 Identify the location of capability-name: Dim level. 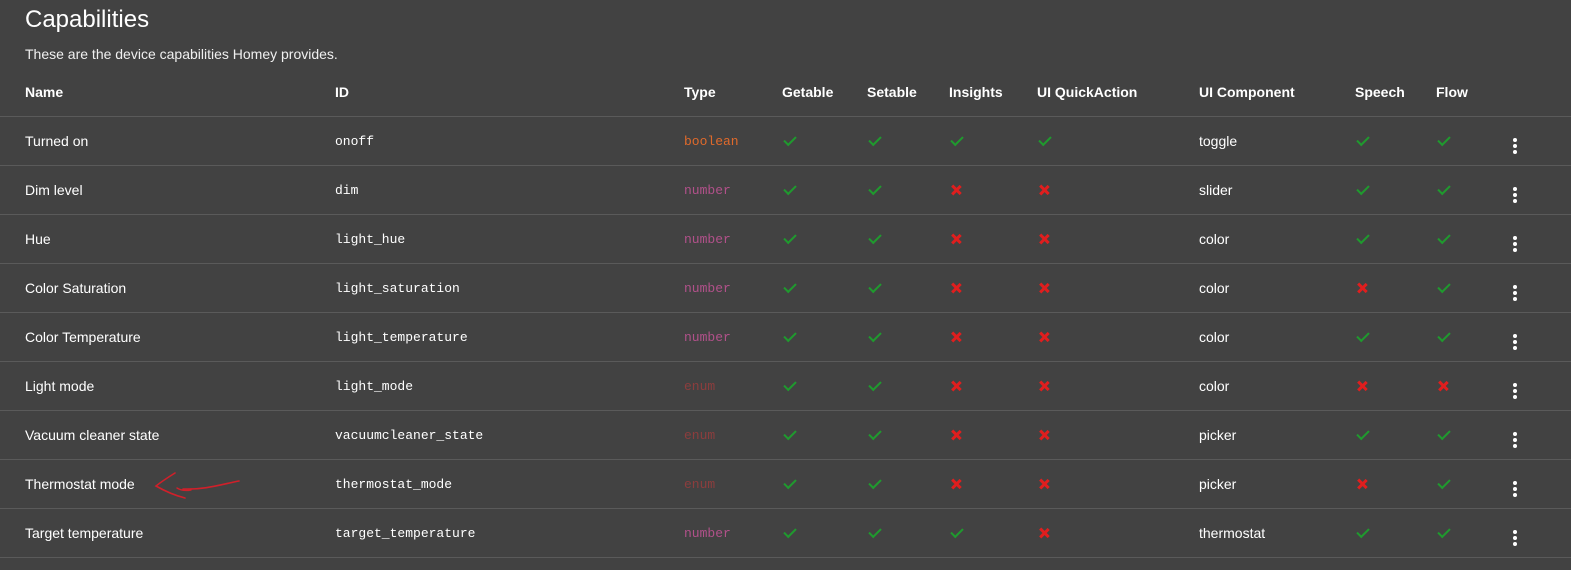
(167, 190).